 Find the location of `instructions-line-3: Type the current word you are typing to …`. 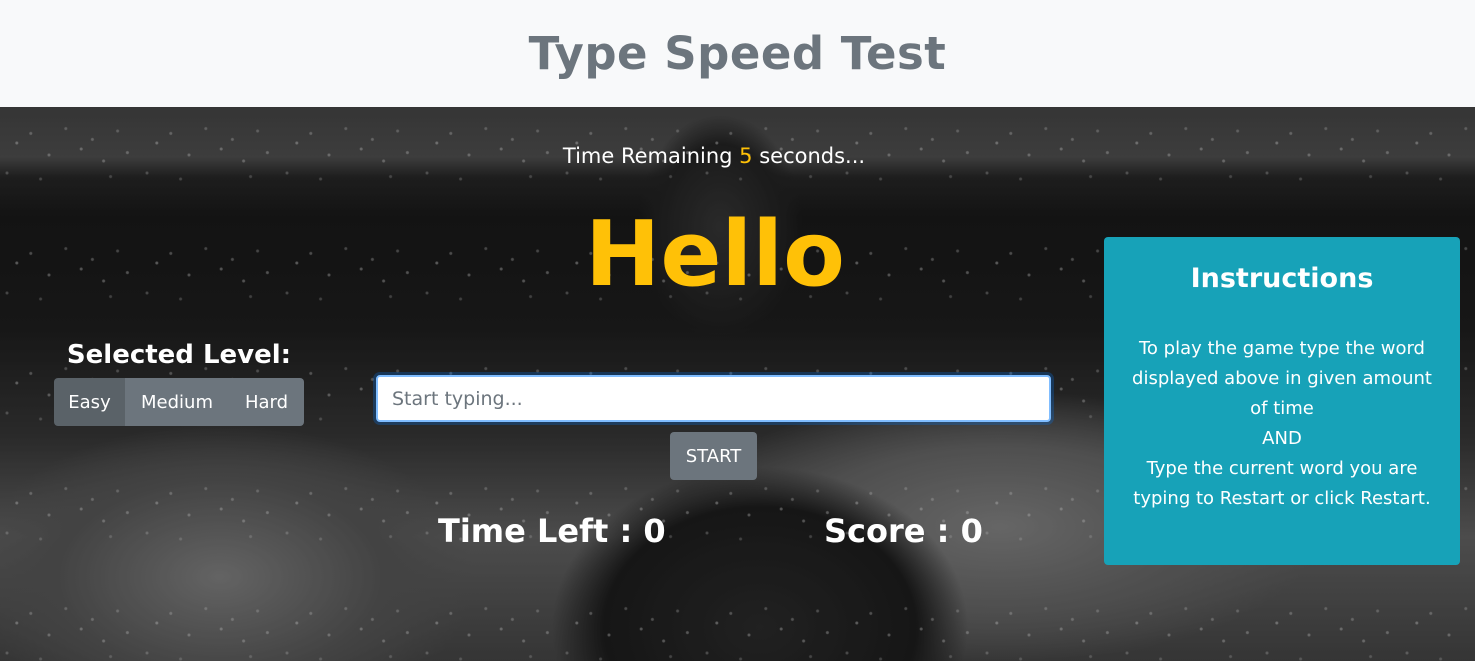

instructions-line-3: Type the current word you are typing to … is located at coordinates (1282, 483).